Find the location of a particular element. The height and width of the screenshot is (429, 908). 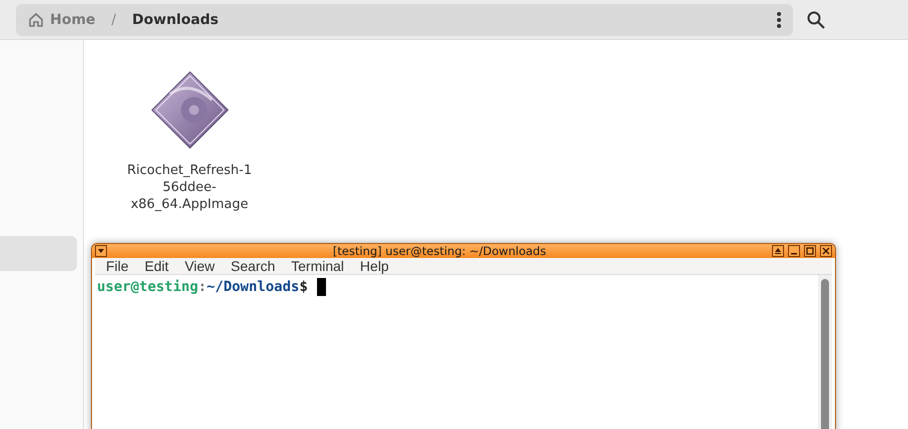

maximize-icon is located at coordinates (810, 251).